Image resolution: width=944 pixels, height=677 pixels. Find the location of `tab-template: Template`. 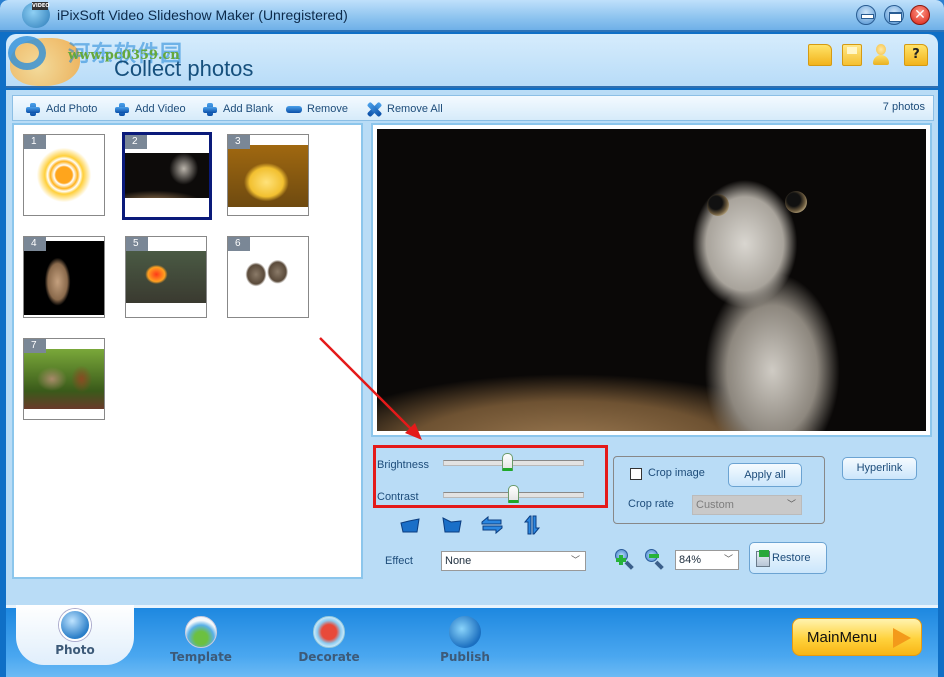

tab-template: Template is located at coordinates (201, 641).